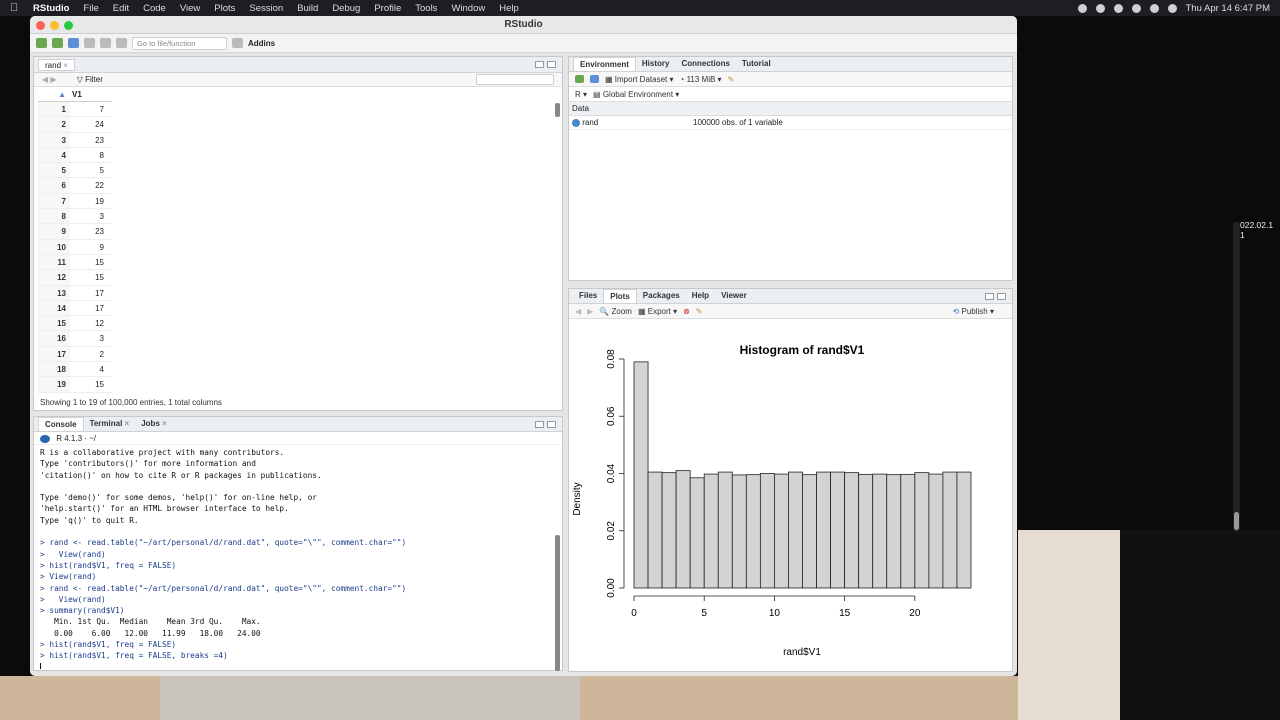 Image resolution: width=1280 pixels, height=720 pixels. What do you see at coordinates (75, 324) in the screenshot?
I see `table-row: 15 12` at bounding box center [75, 324].